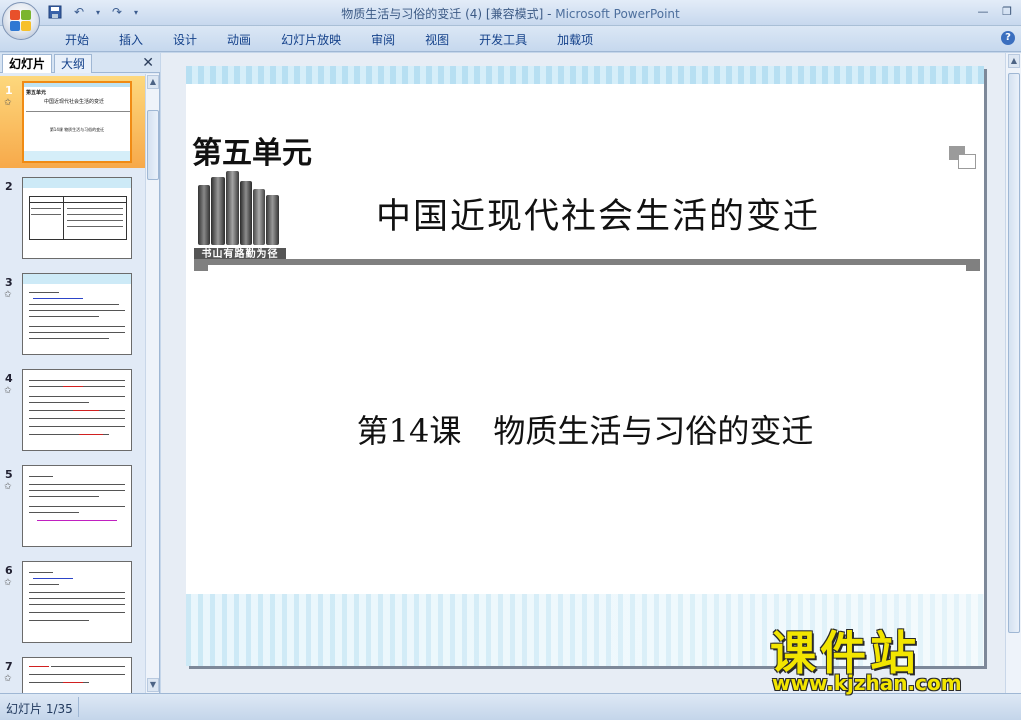 Image resolution: width=1021 pixels, height=720 pixels. I want to click on tab-animations: 动画, so click(239, 40).